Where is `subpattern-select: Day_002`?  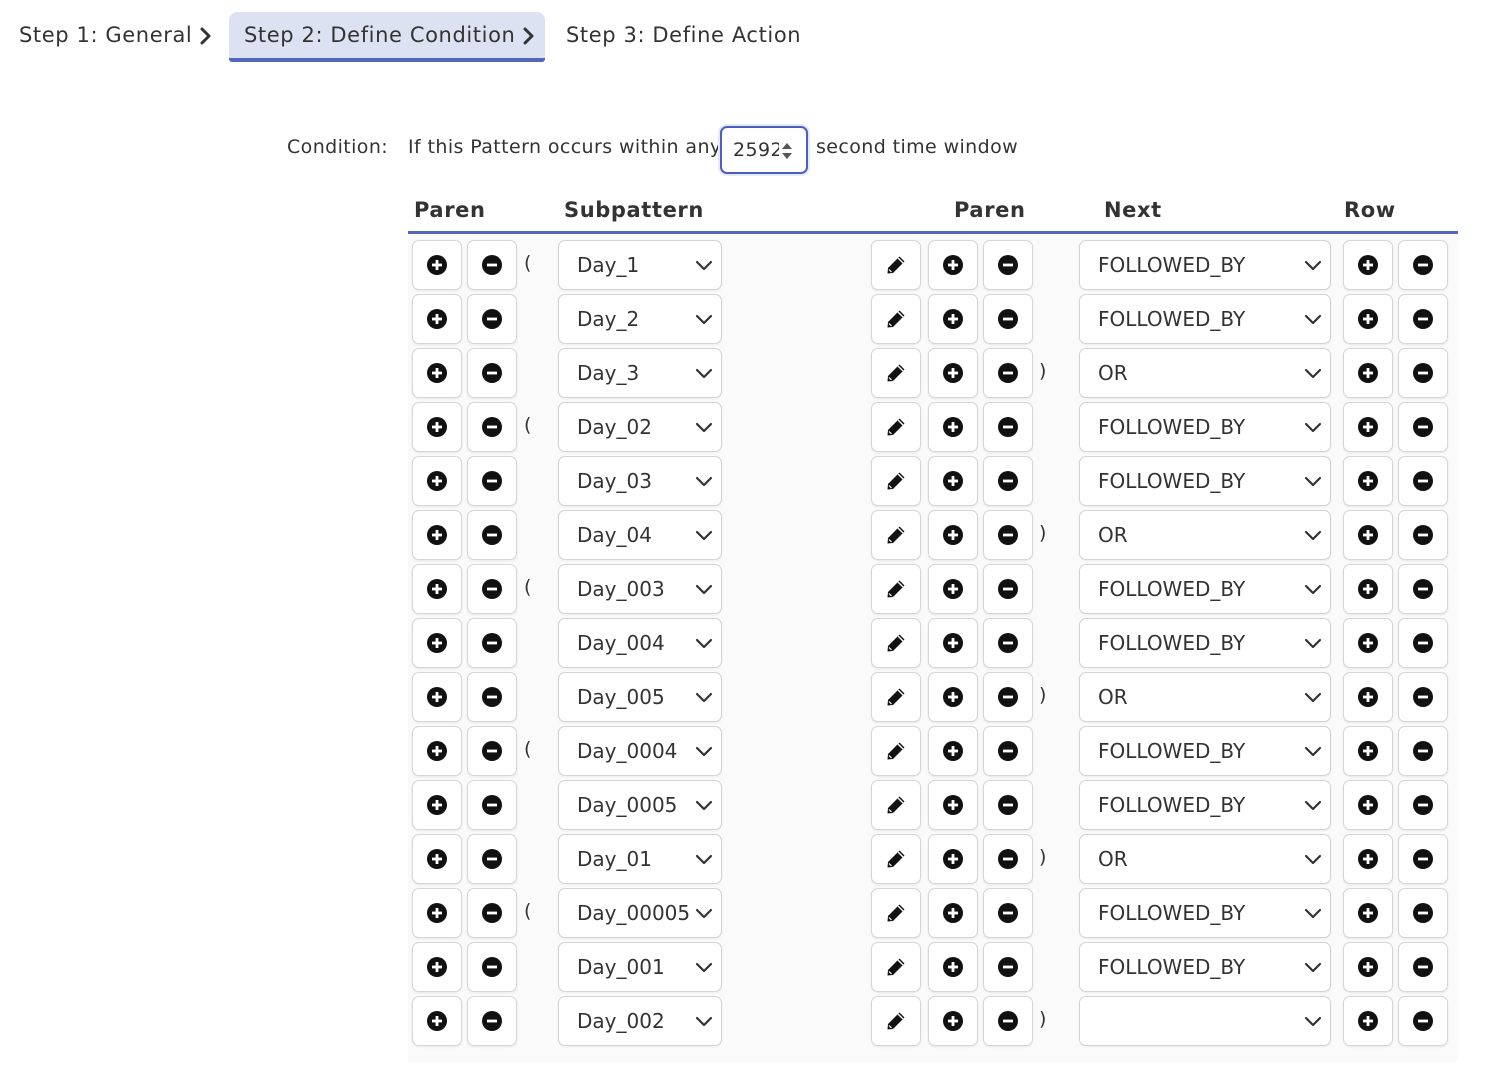
subpattern-select: Day_002 is located at coordinates (640, 1021).